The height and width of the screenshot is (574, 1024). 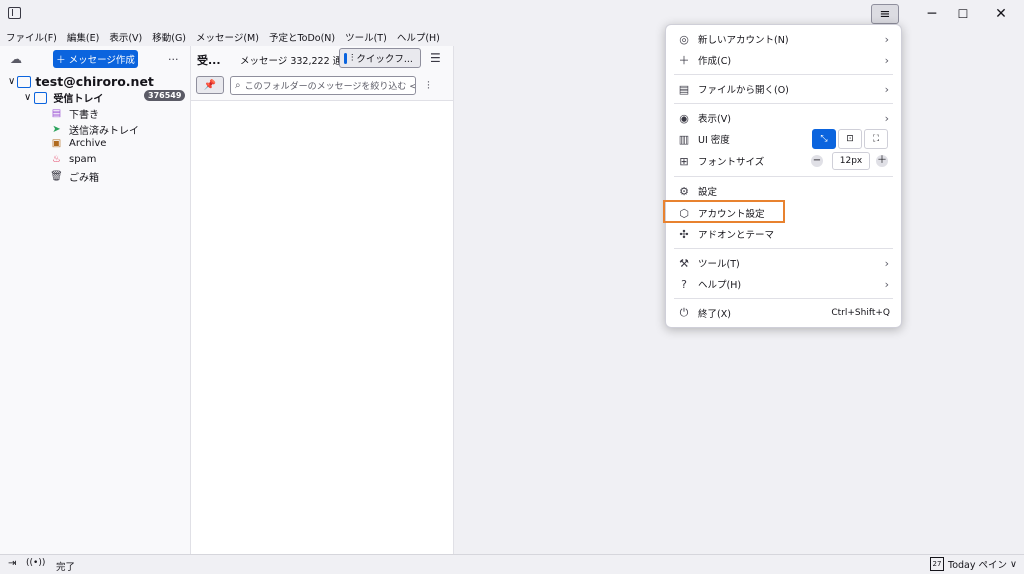 I want to click on menu-quit: ⏻ 終了(X) Ctrl+Shift+Q, so click(x=783, y=313).